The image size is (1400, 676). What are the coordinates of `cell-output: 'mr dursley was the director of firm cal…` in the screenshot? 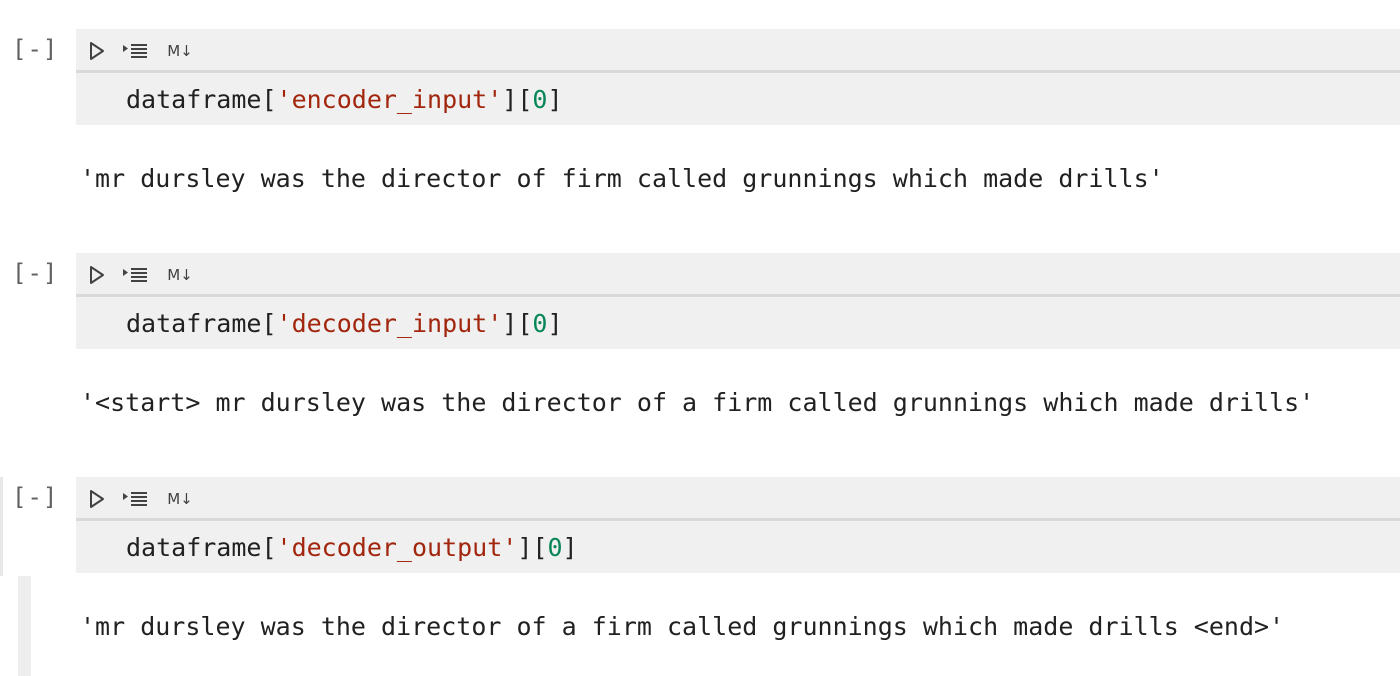 It's located at (622, 178).